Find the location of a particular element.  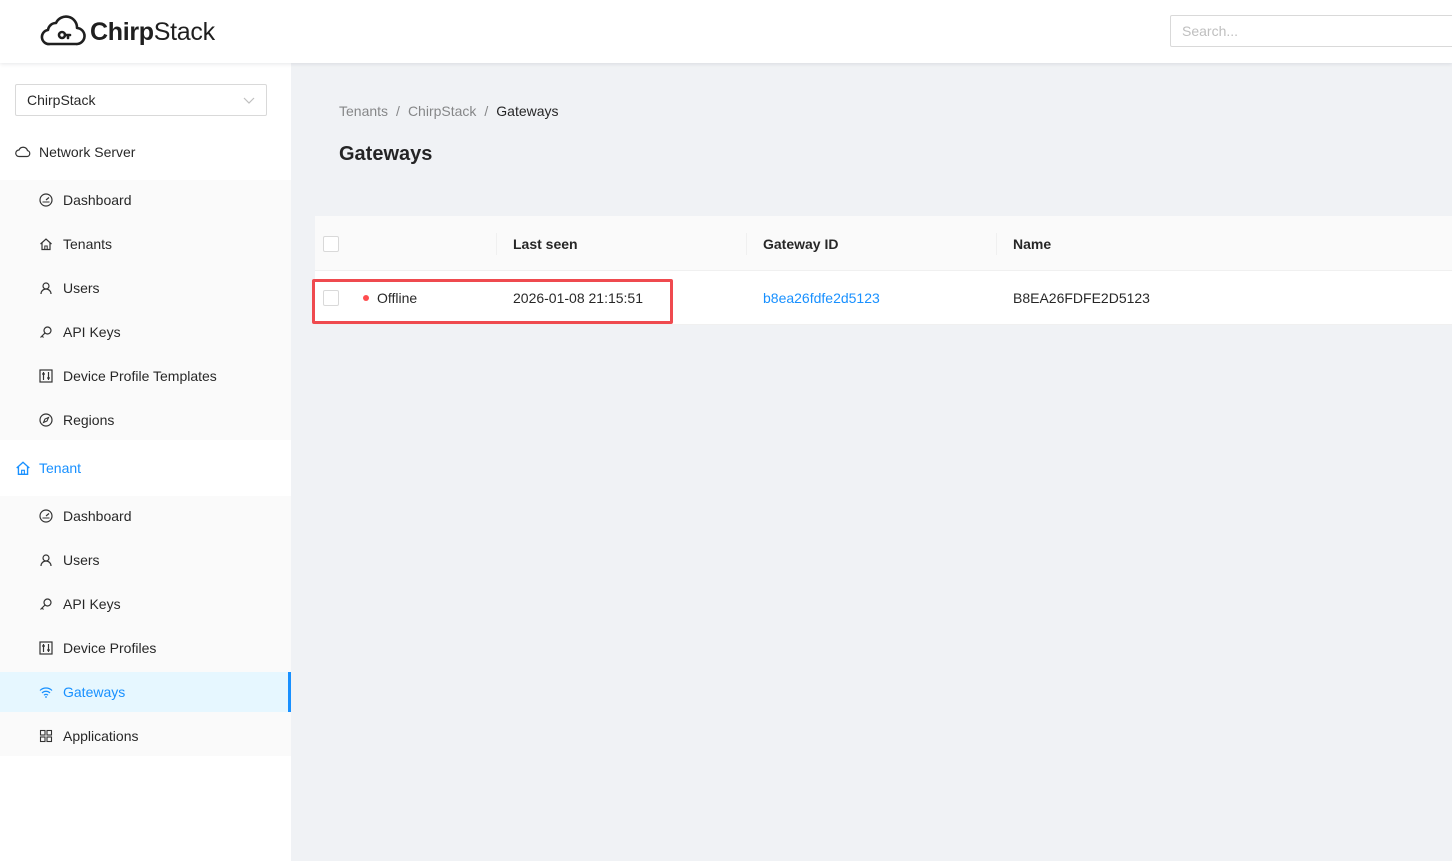

chirpstack-logo: ChirpStack is located at coordinates (127, 32).